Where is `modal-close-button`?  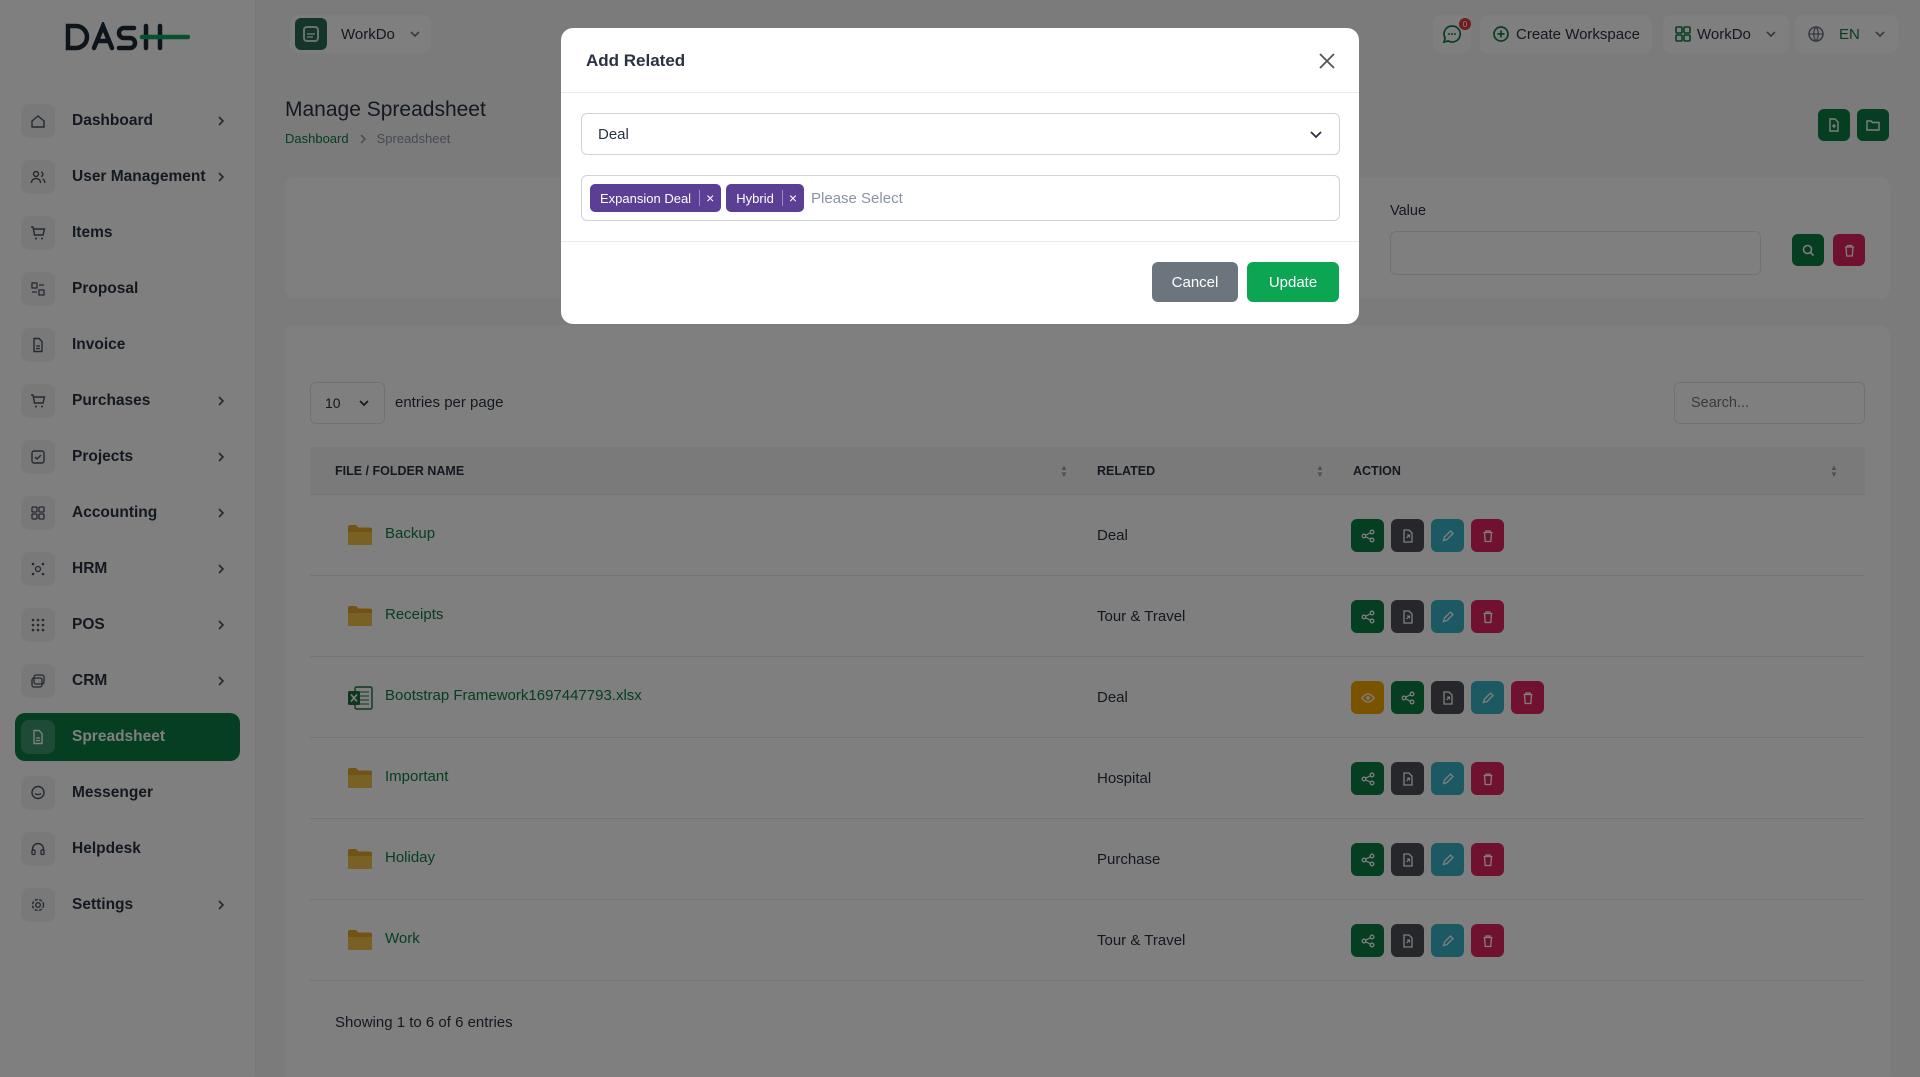 modal-close-button is located at coordinates (1327, 61).